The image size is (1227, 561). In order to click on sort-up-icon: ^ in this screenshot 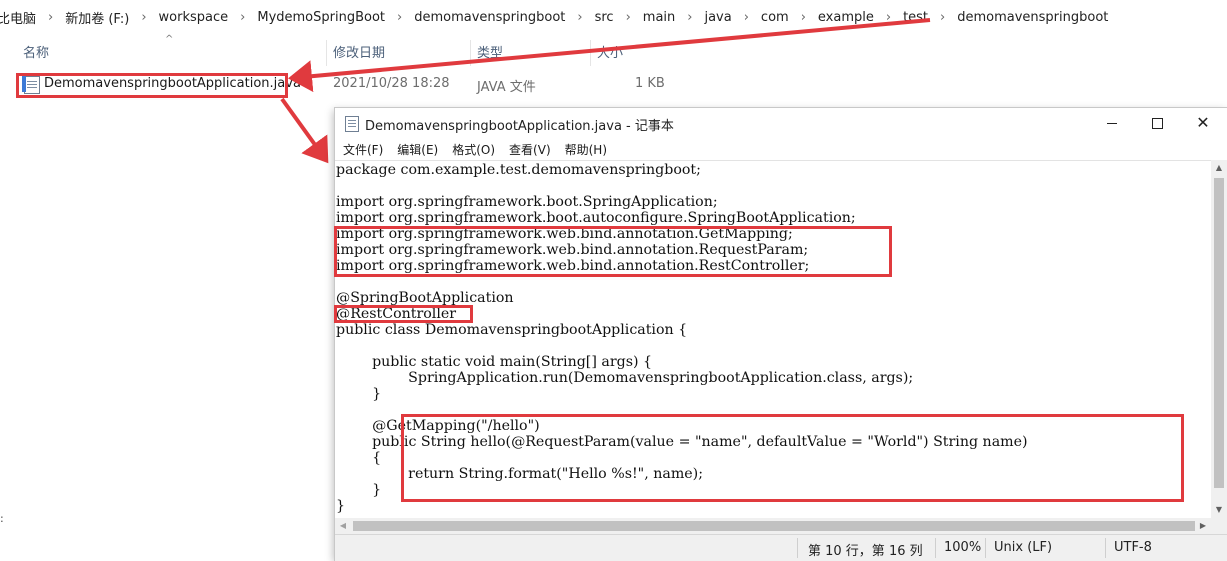, I will do `click(169, 39)`.